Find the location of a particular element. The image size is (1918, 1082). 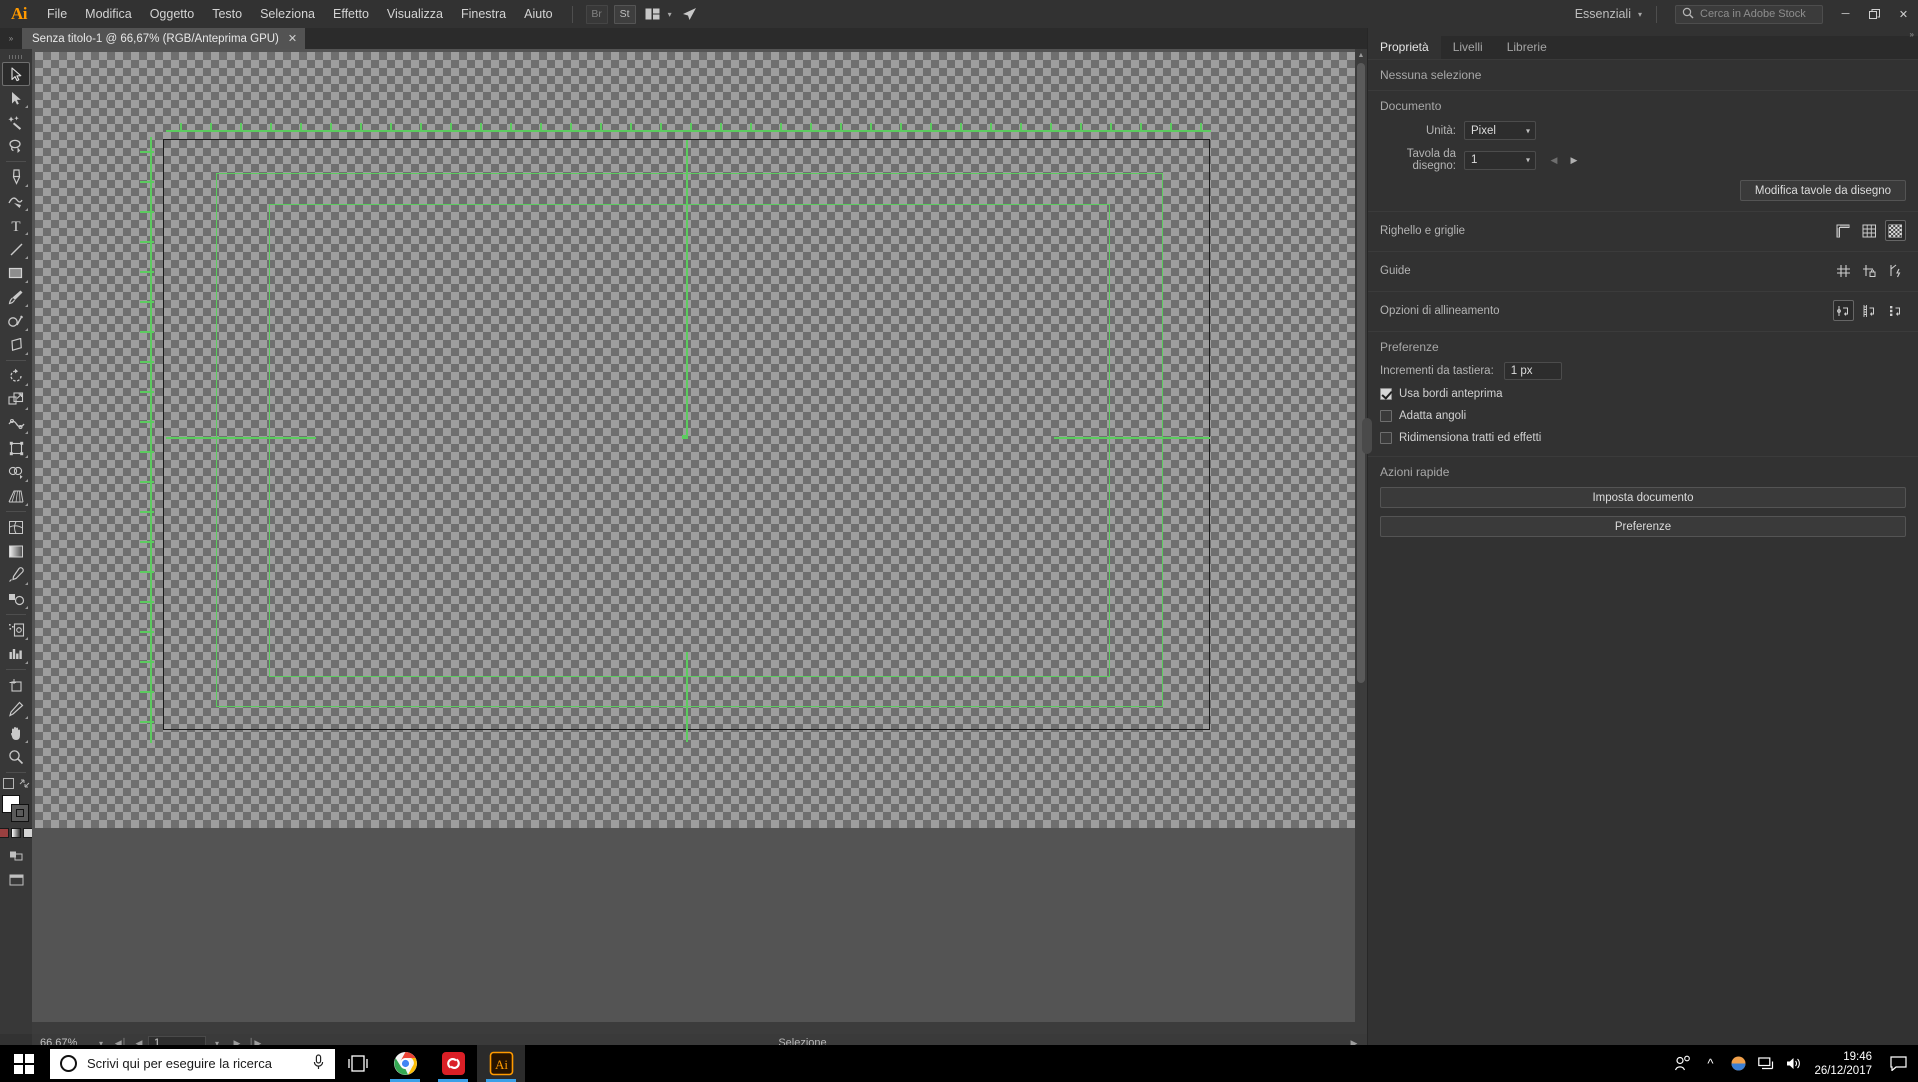

slice-tool is located at coordinates (16, 709).